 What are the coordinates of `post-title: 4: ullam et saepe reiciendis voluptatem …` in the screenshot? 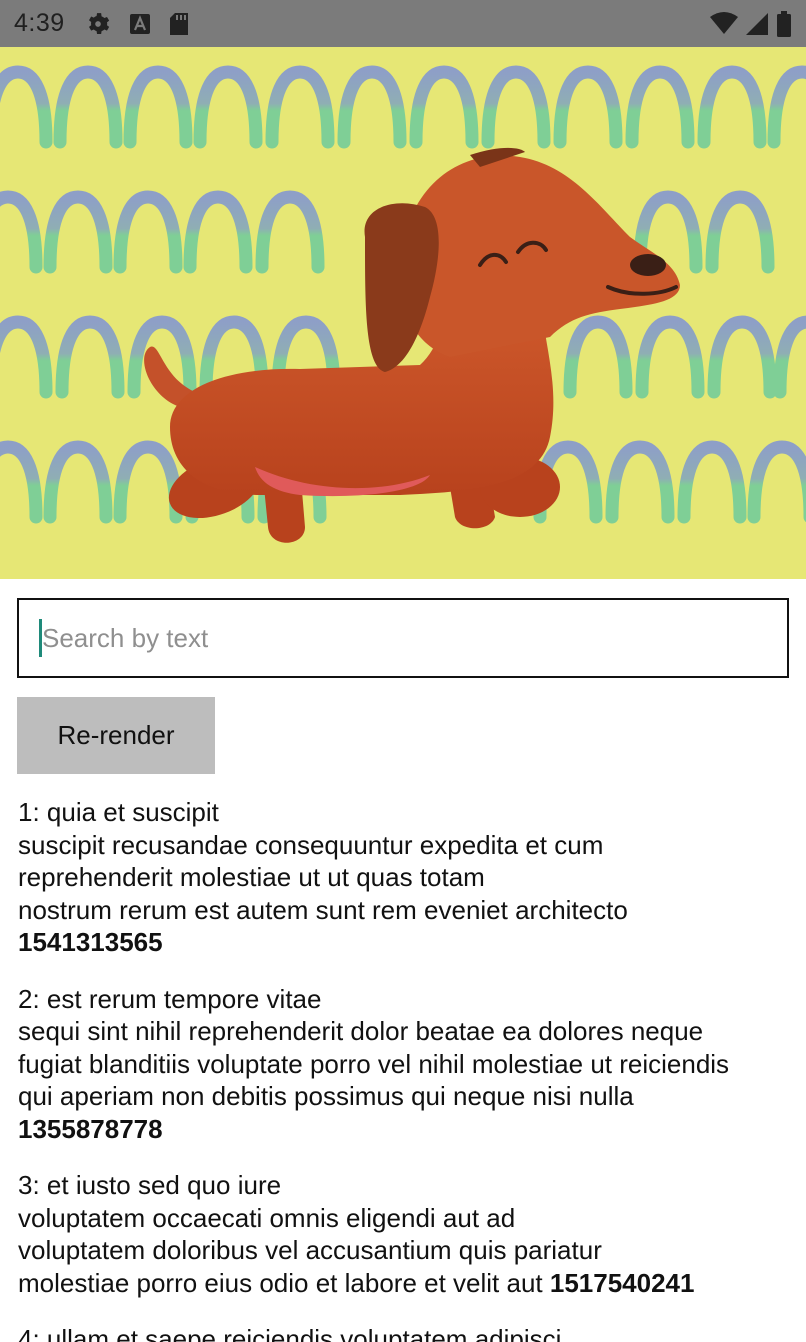 It's located at (290, 1333).